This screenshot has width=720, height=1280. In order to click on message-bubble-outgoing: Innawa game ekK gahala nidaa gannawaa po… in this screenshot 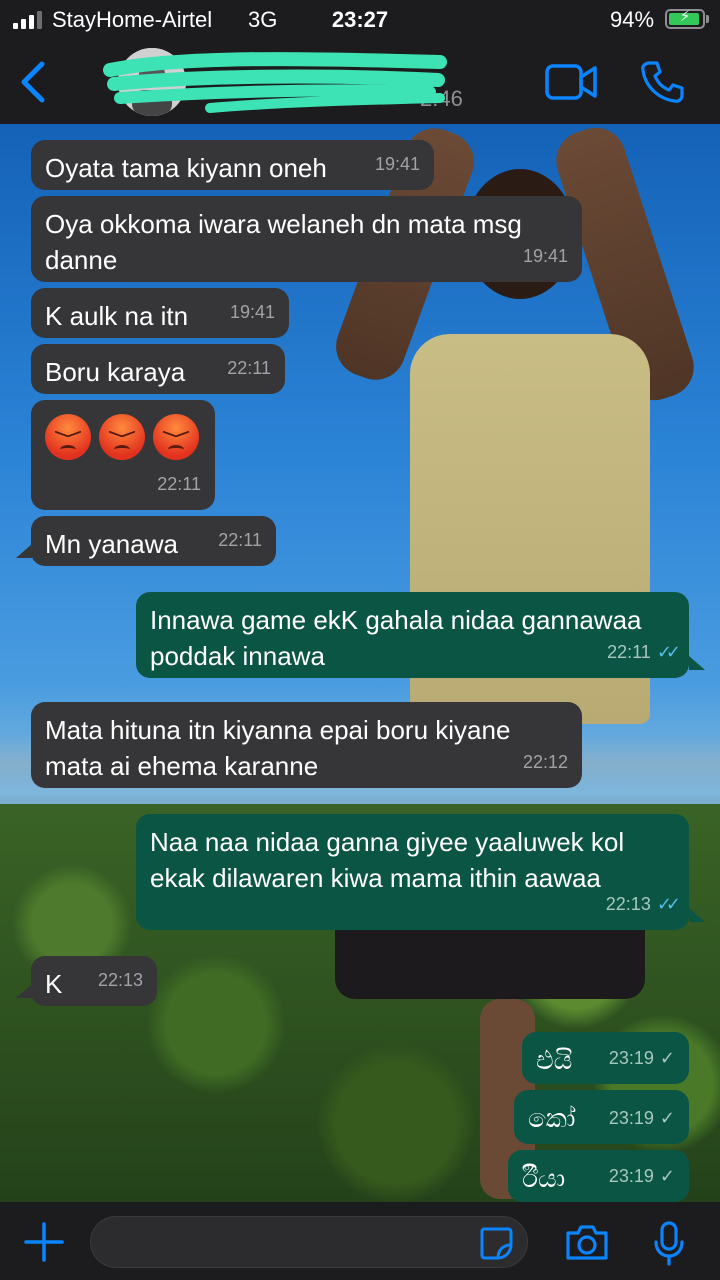, I will do `click(412, 635)`.